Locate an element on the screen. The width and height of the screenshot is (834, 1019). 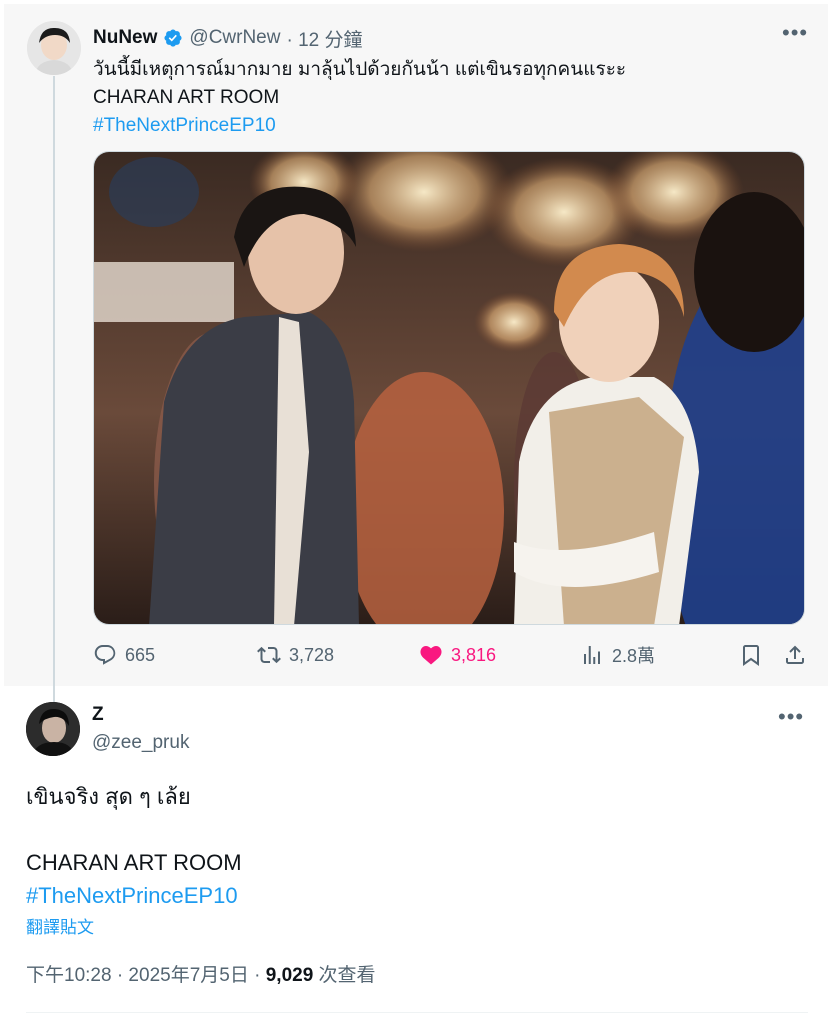
tweet-header: NuNew @CwrNew · 12 分鐘 is located at coordinates (228, 38).